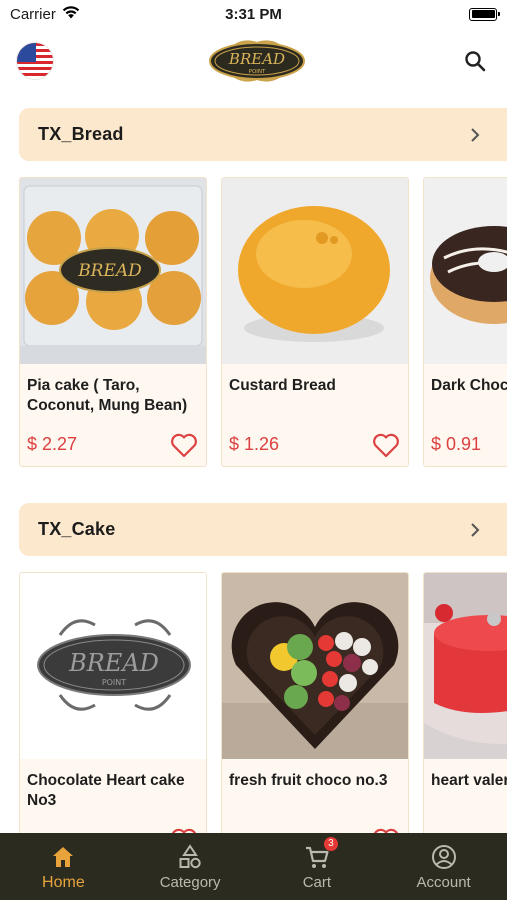 The height and width of the screenshot is (900, 507). I want to click on carrier-label: Carrier, so click(33, 14).